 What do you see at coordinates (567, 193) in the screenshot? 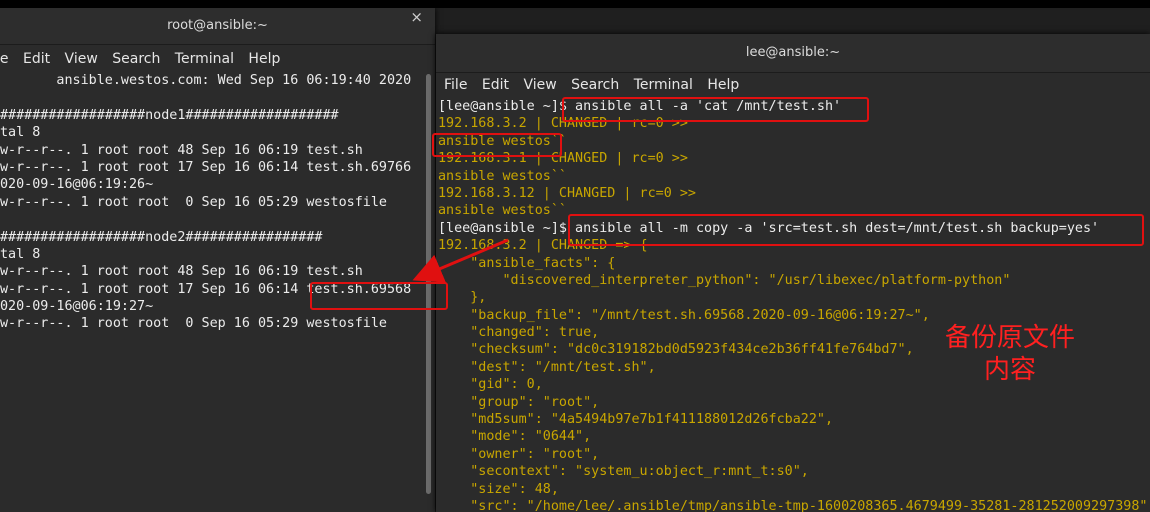
I see `terminal-line: 192.168.3.12 | CHANGED | rc=0 >>` at bounding box center [567, 193].